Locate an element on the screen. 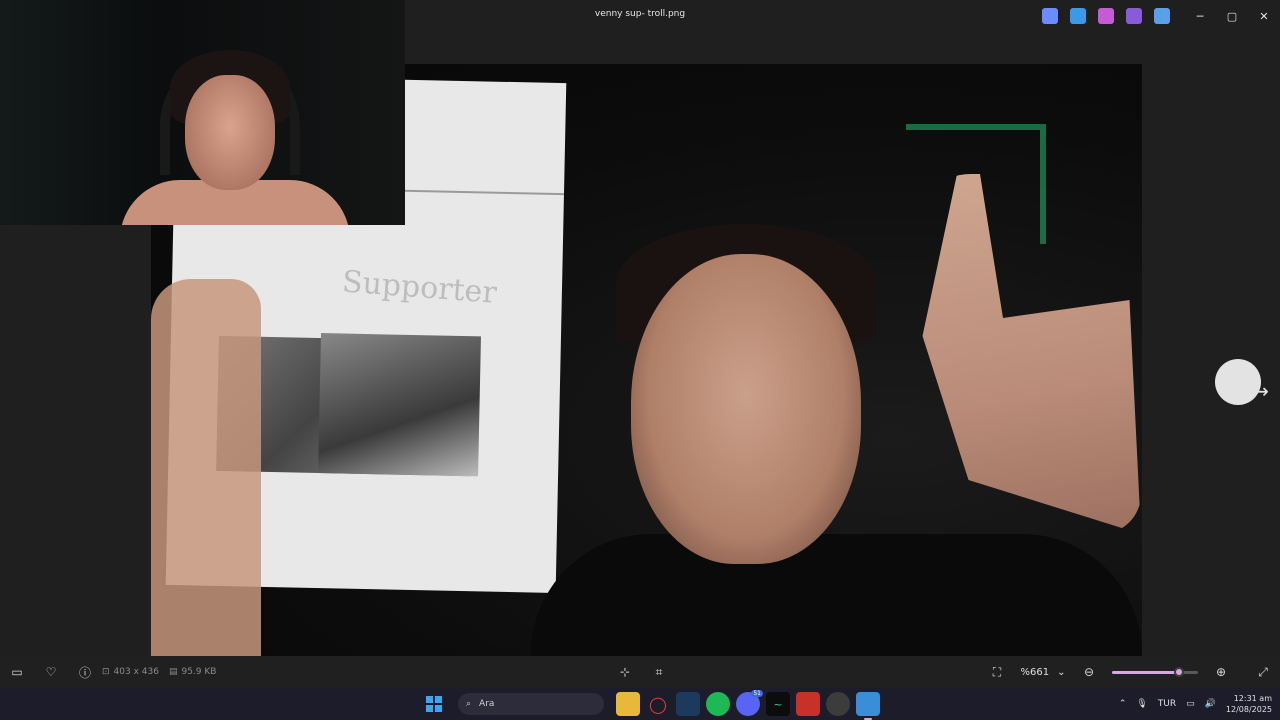 The width and height of the screenshot is (1280, 720). fit-to-window-icon: ⛶ is located at coordinates (997, 672).